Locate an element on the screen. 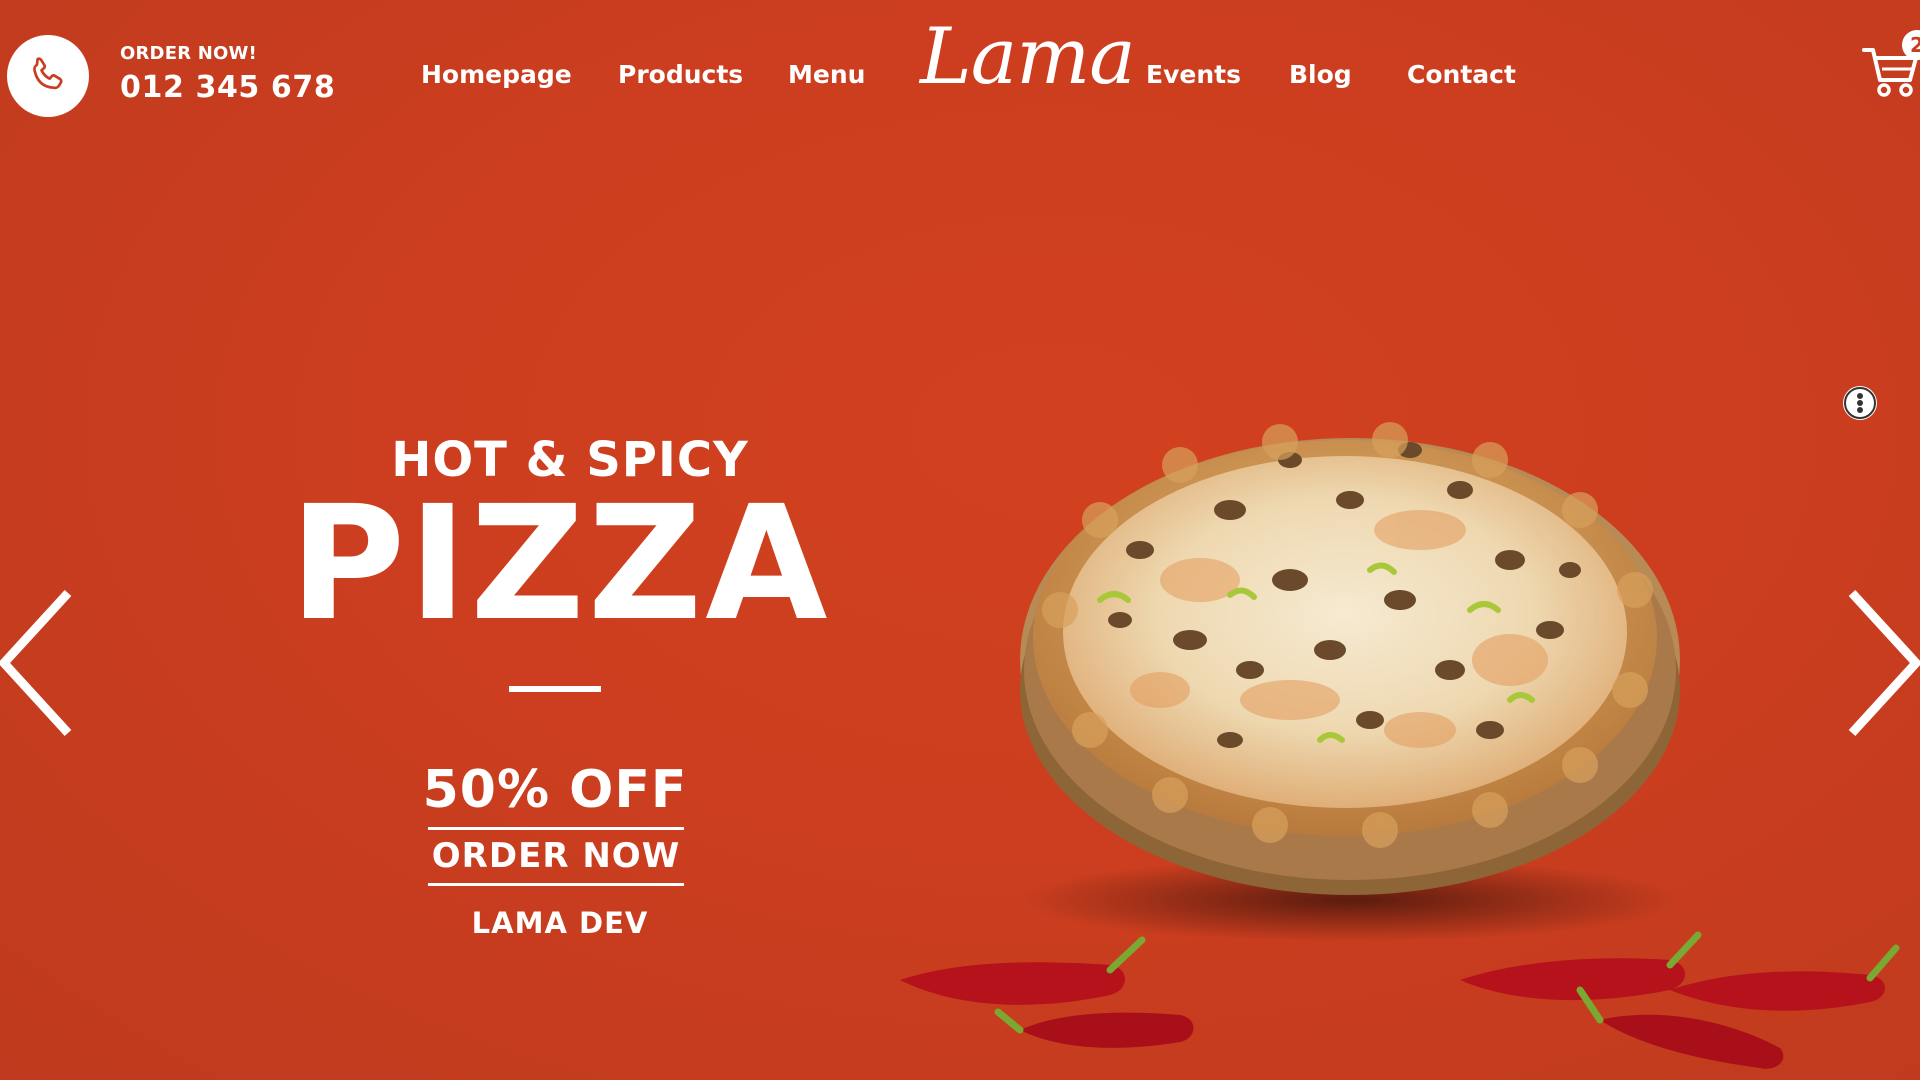 This screenshot has height=1080, width=1920. phone-number: 012 345 678 is located at coordinates (228, 87).